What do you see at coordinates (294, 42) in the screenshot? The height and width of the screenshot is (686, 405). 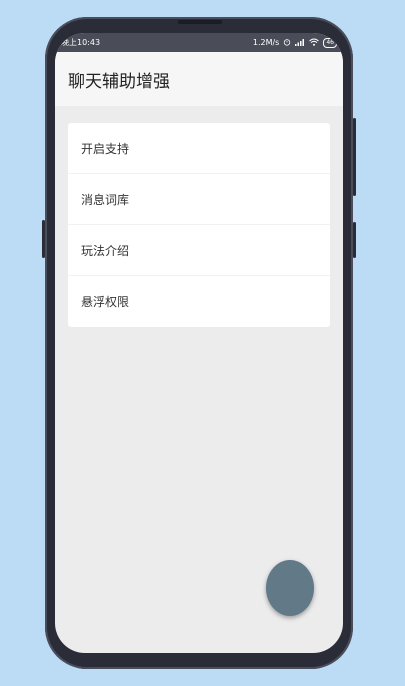 I see `status-icons: 1.2M/s 46` at bounding box center [294, 42].